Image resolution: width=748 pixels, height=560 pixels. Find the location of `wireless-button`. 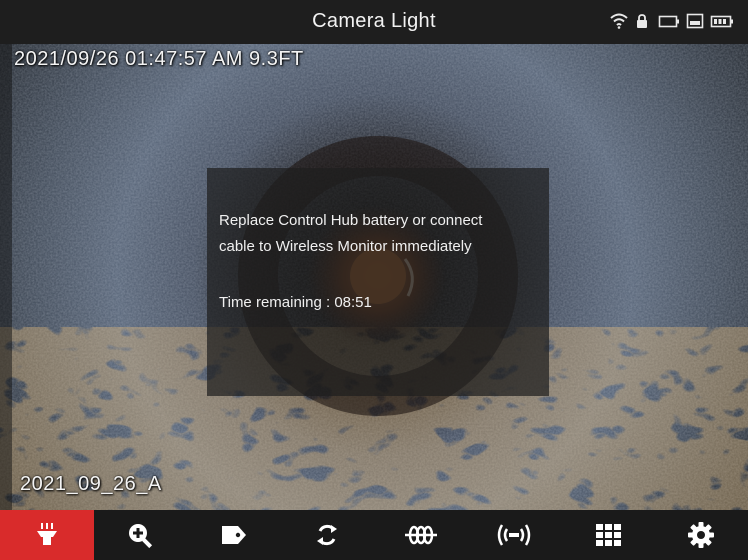

wireless-button is located at coordinates (515, 535).